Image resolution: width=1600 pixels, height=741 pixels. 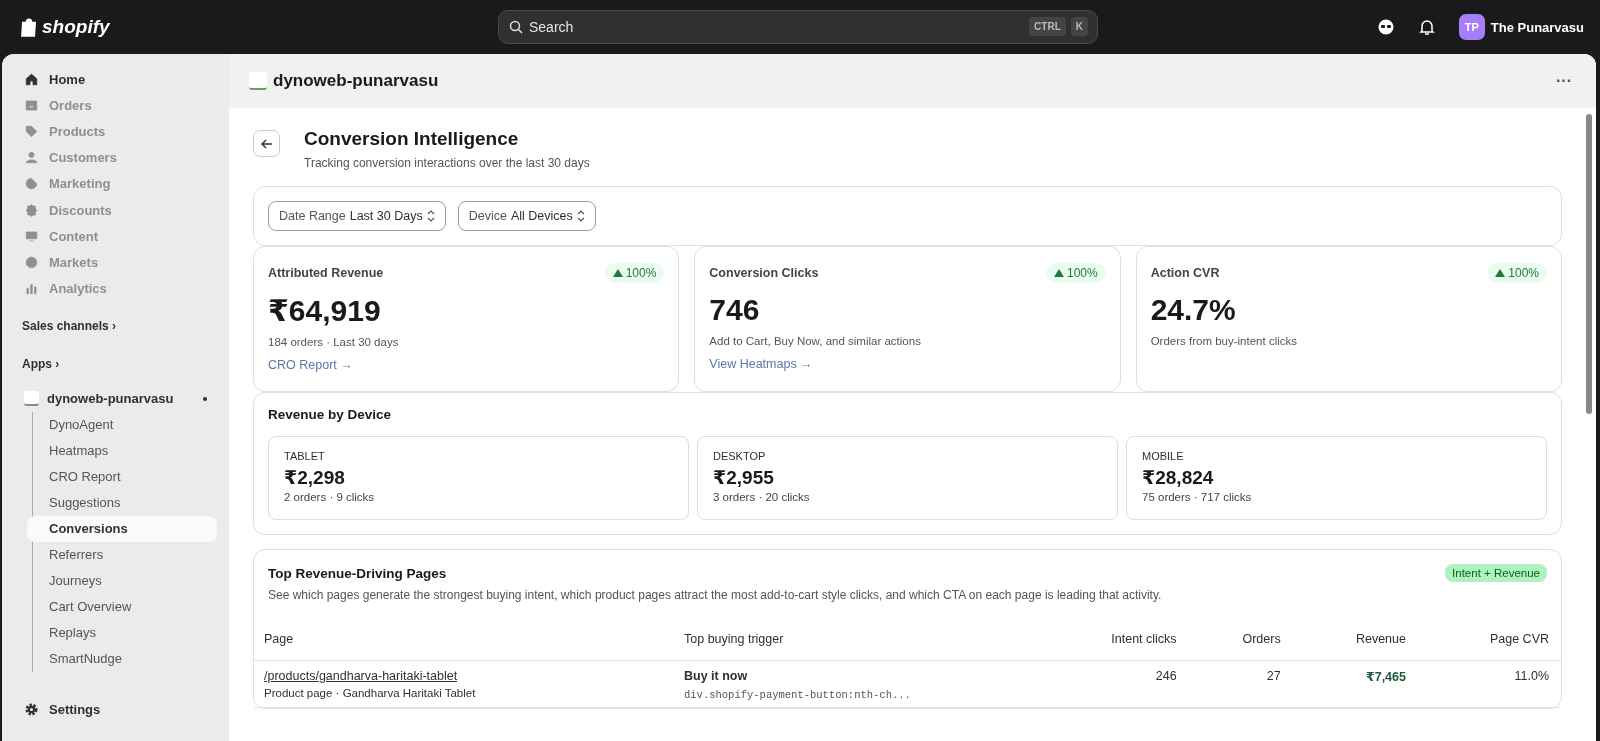 I want to click on badge-icon, so click(x=31, y=210).